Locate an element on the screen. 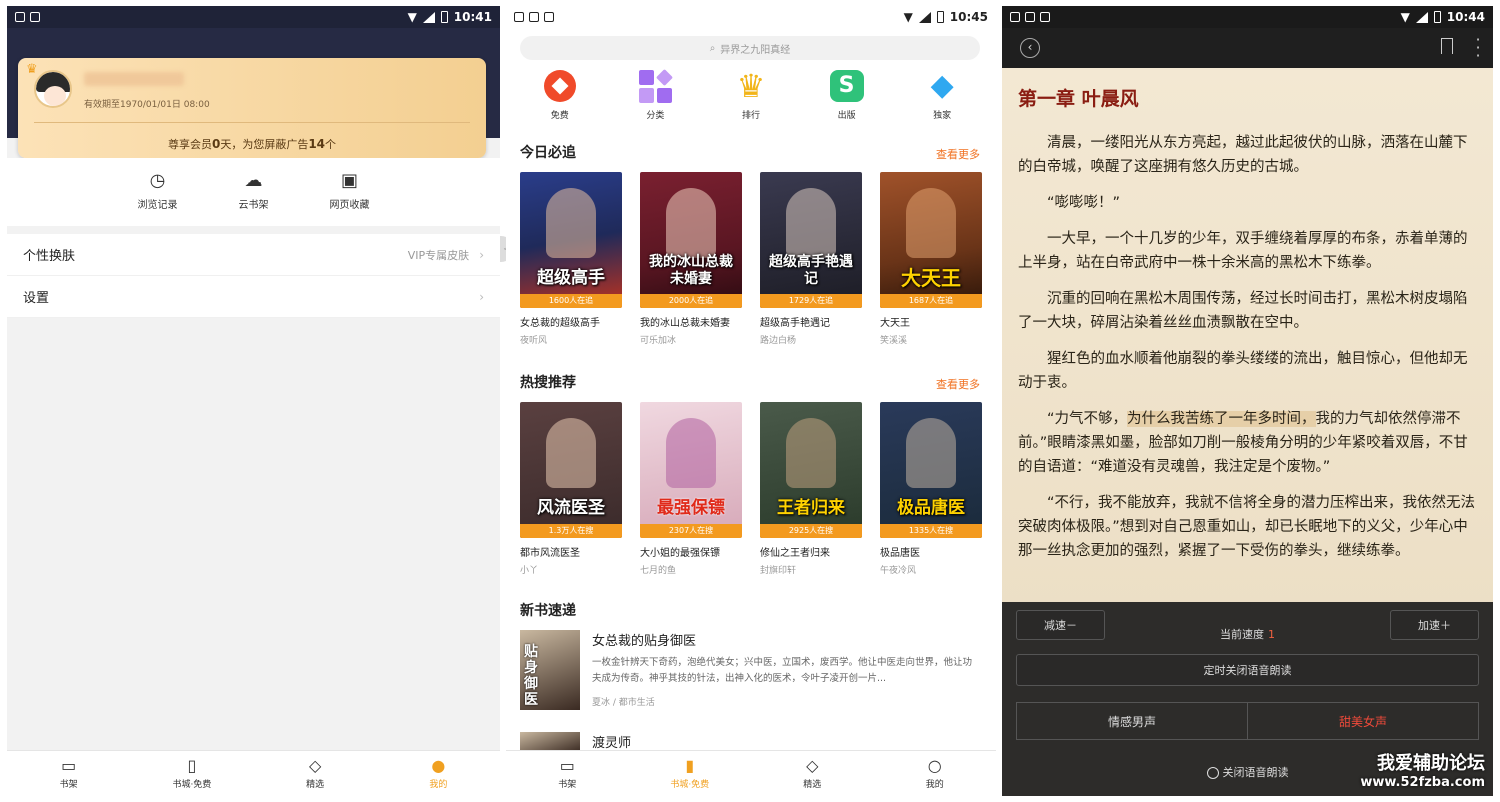  reader-toolbar: ‹ · · · is located at coordinates (1247, 48).